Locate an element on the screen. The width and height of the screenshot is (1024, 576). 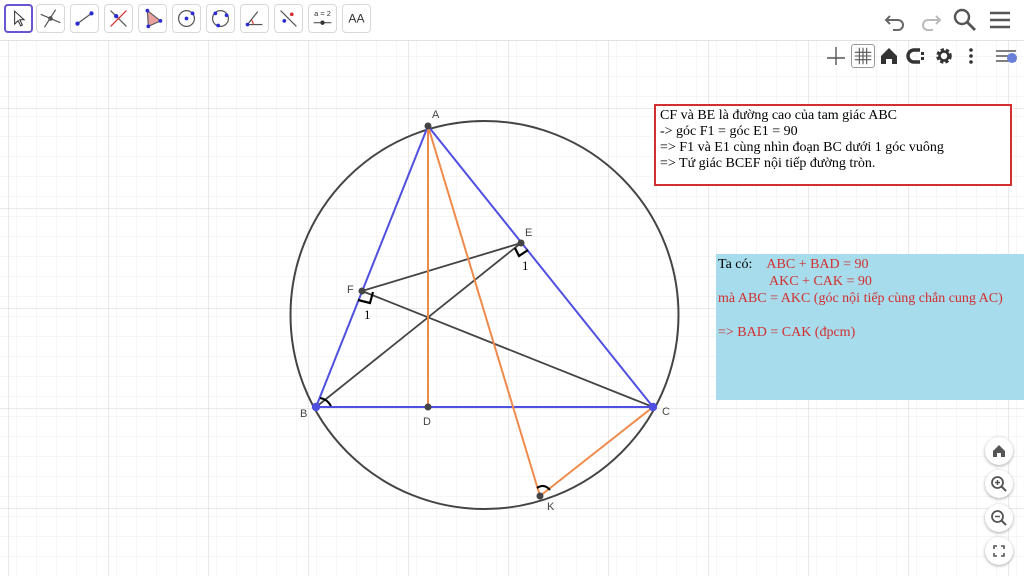
search-icon is located at coordinates (964, 19).